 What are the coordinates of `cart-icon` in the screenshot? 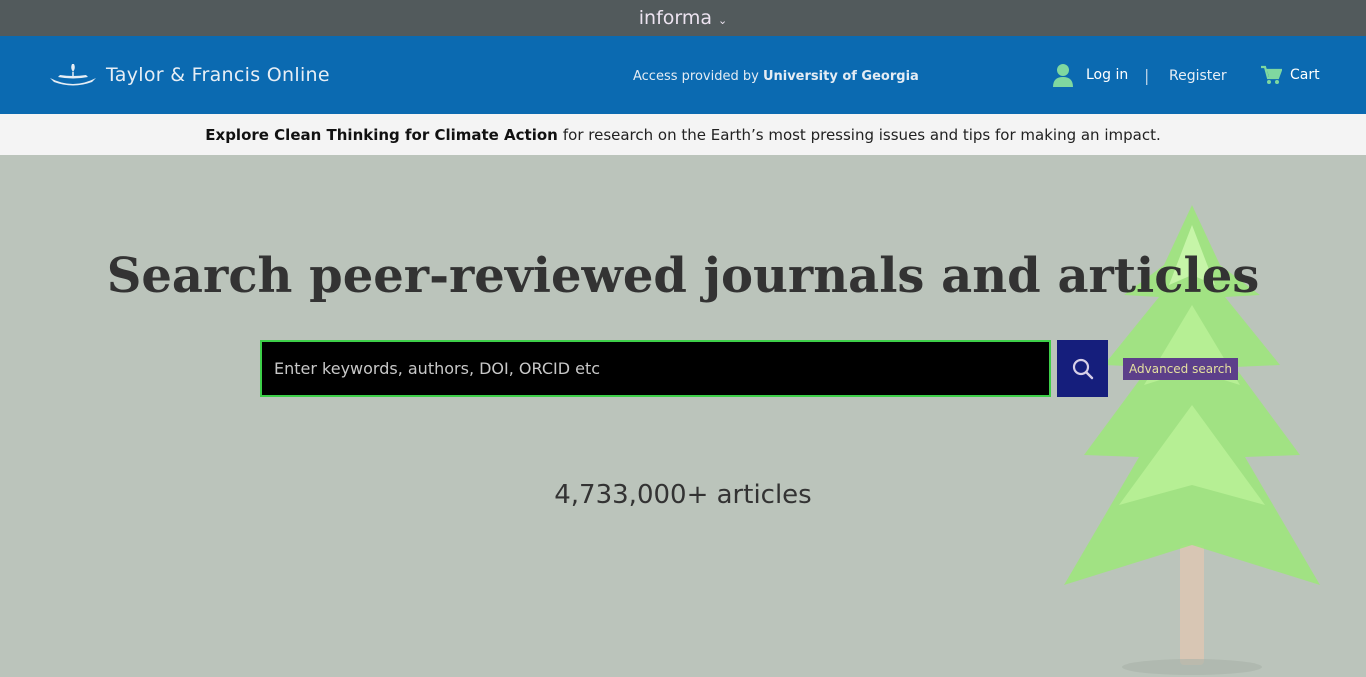 It's located at (1271, 74).